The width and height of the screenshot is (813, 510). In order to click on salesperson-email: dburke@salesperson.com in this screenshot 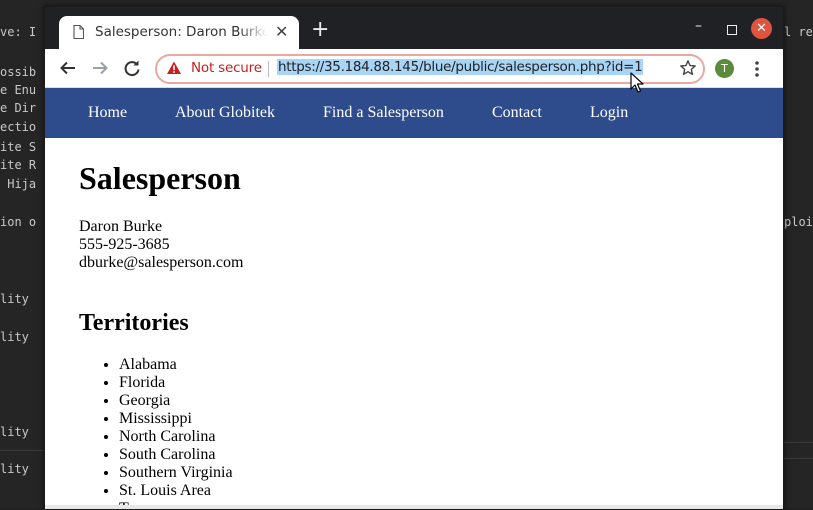, I will do `click(161, 262)`.